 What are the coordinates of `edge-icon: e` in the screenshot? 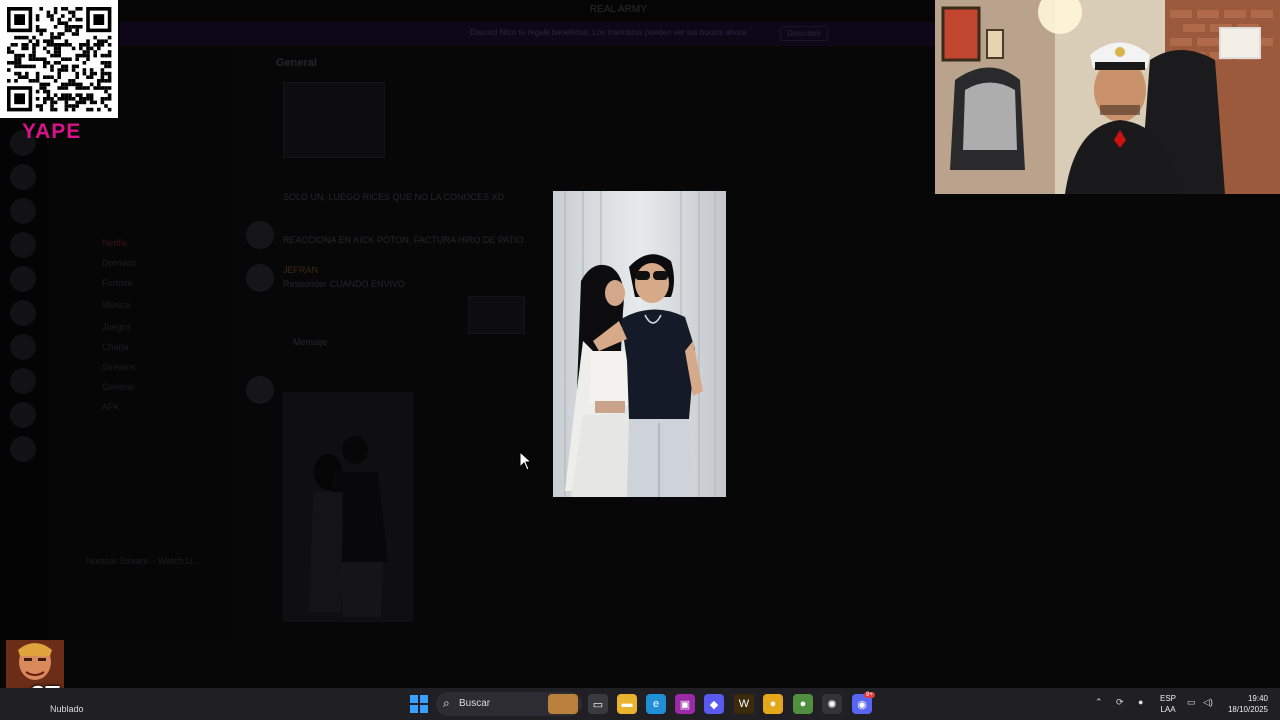 It's located at (656, 704).